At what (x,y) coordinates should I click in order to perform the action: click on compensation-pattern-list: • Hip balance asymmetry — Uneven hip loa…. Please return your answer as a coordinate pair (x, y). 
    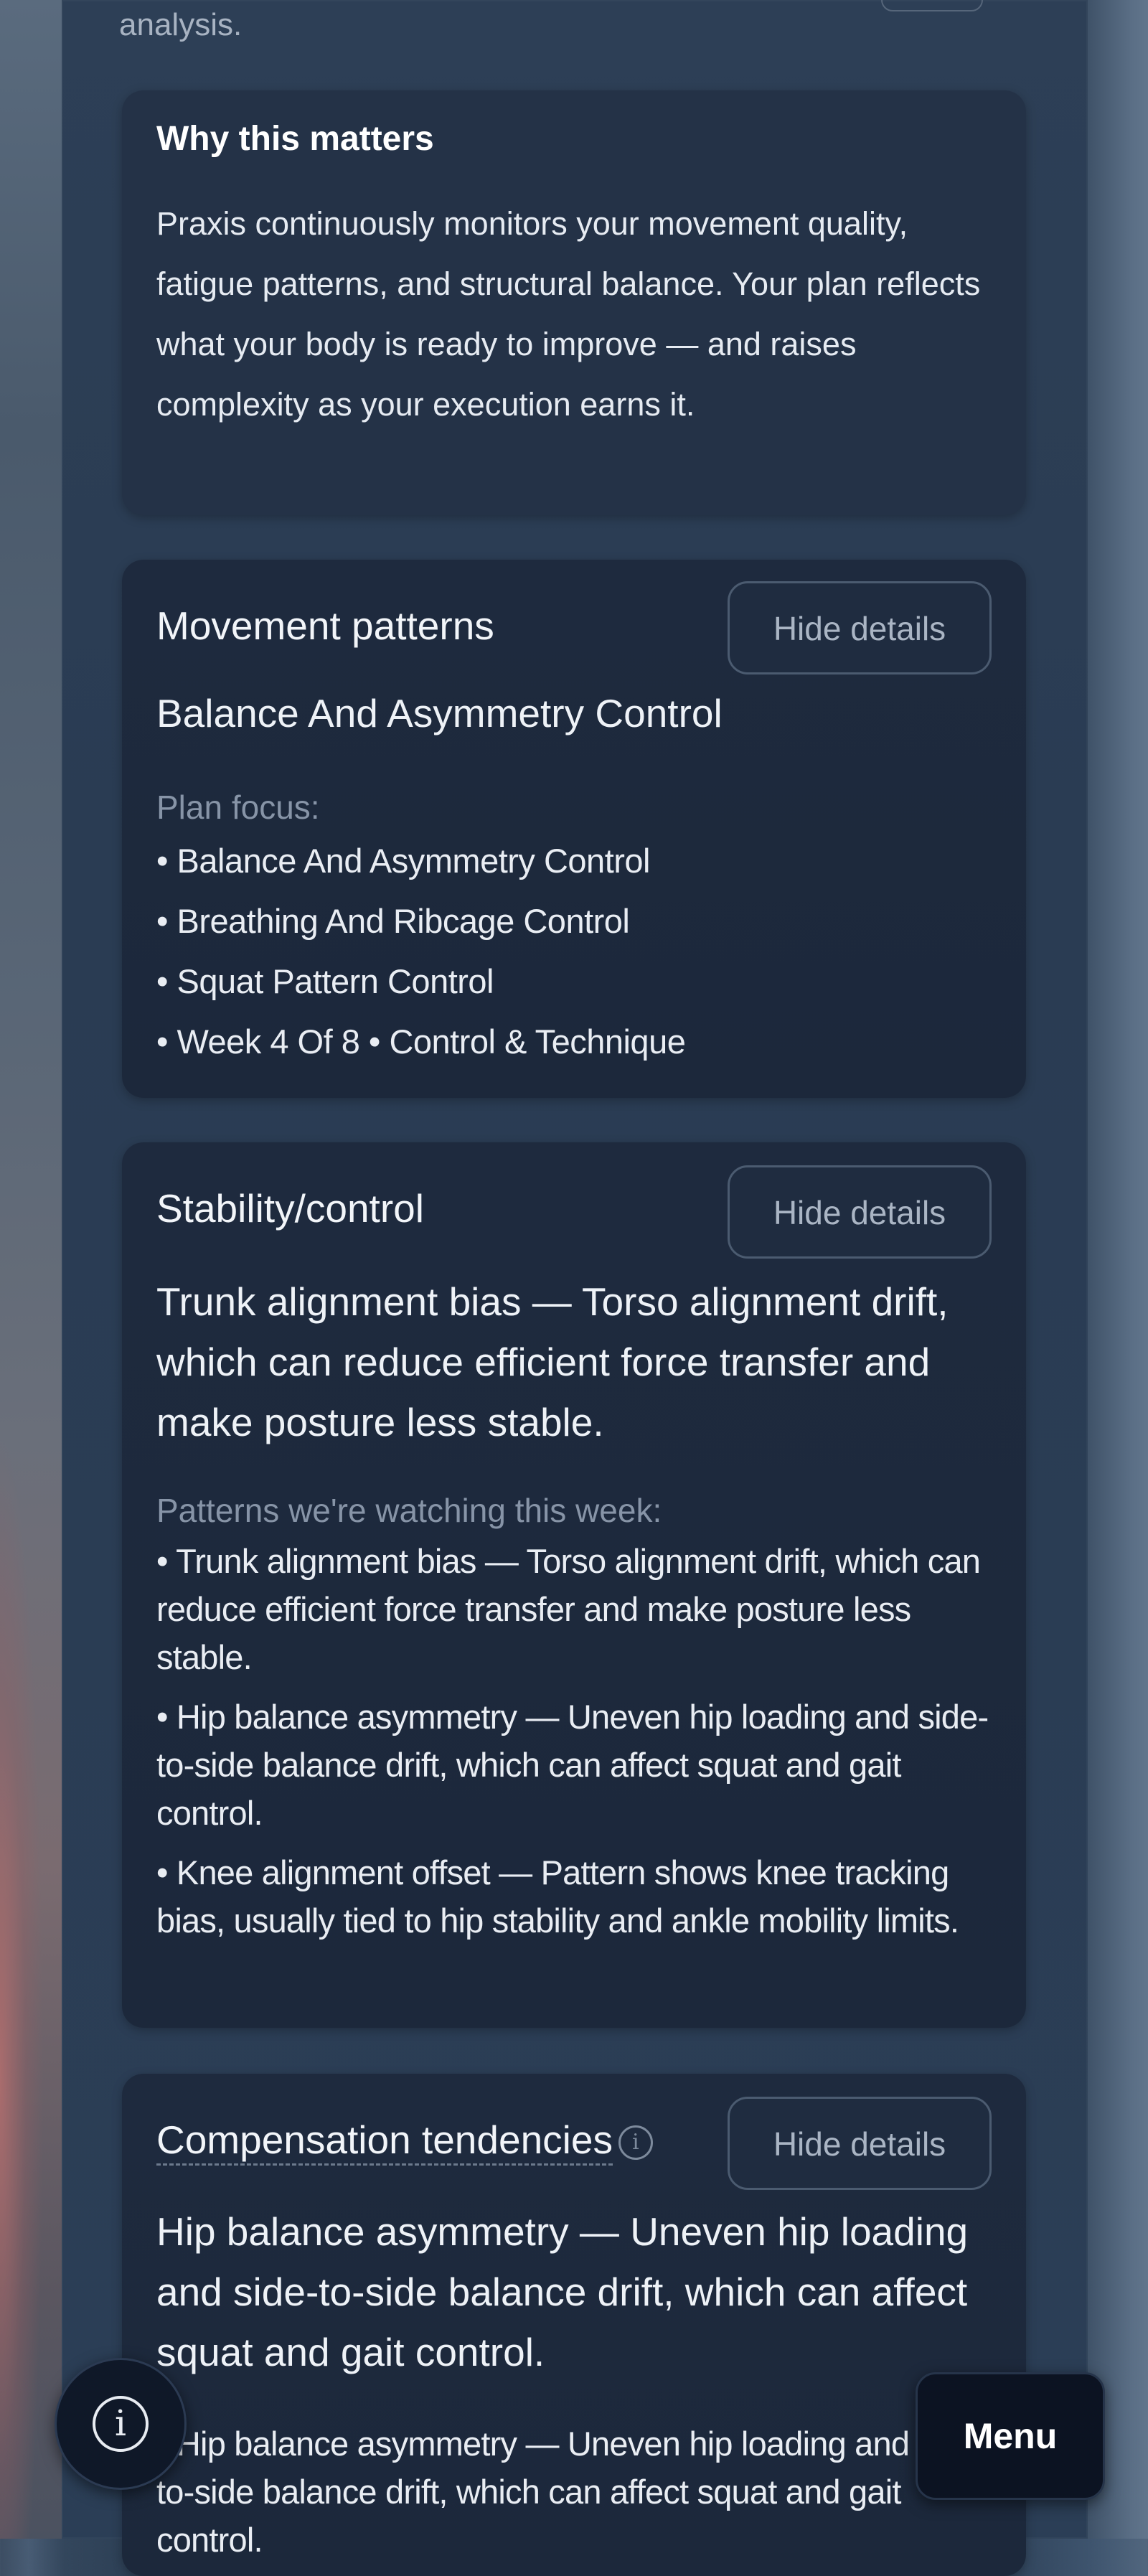
    Looking at the image, I should click on (576, 2497).